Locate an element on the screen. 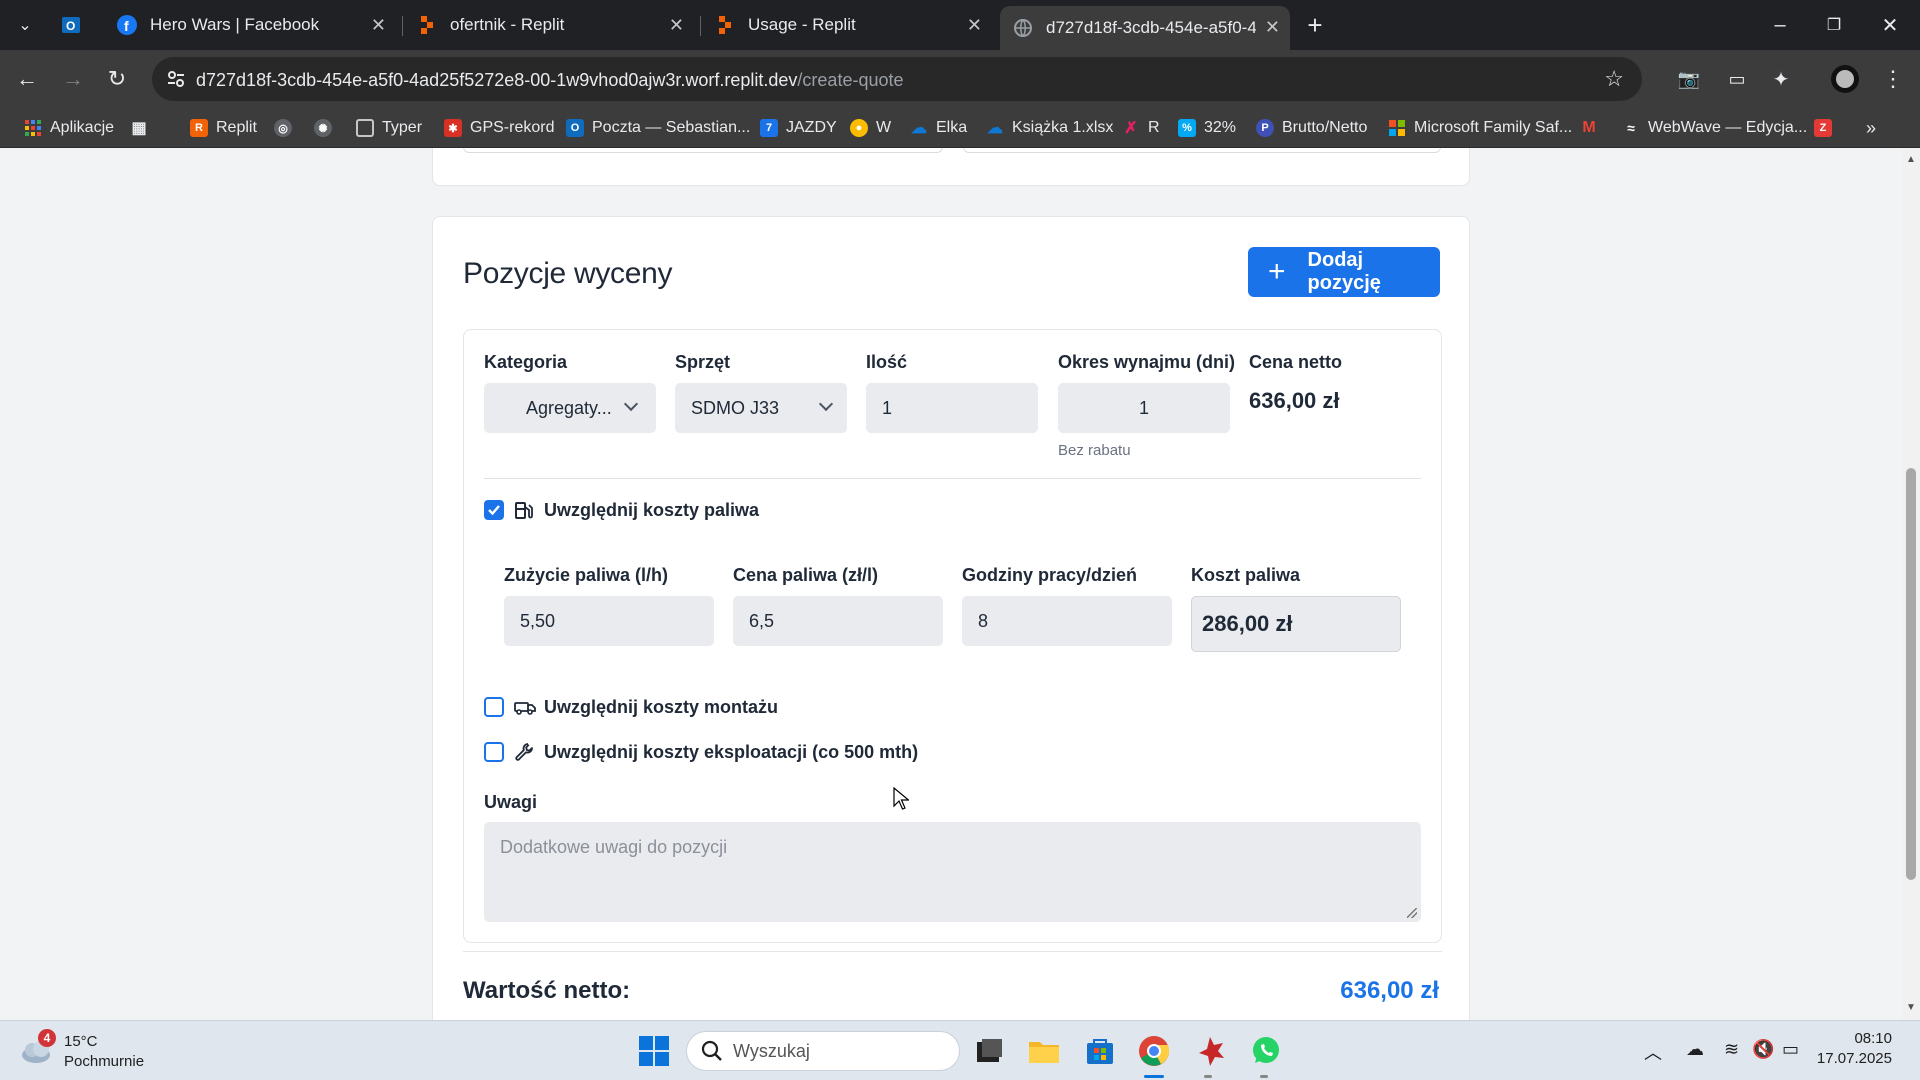 This screenshot has height=1080, width=1920. tab-title: ofertnik - Replit is located at coordinates (507, 24).